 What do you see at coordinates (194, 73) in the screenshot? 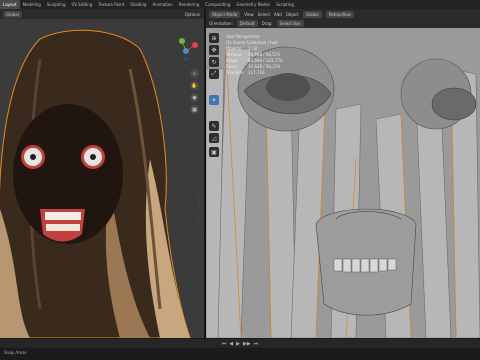
I see `zoom-icon: ⌕` at bounding box center [194, 73].